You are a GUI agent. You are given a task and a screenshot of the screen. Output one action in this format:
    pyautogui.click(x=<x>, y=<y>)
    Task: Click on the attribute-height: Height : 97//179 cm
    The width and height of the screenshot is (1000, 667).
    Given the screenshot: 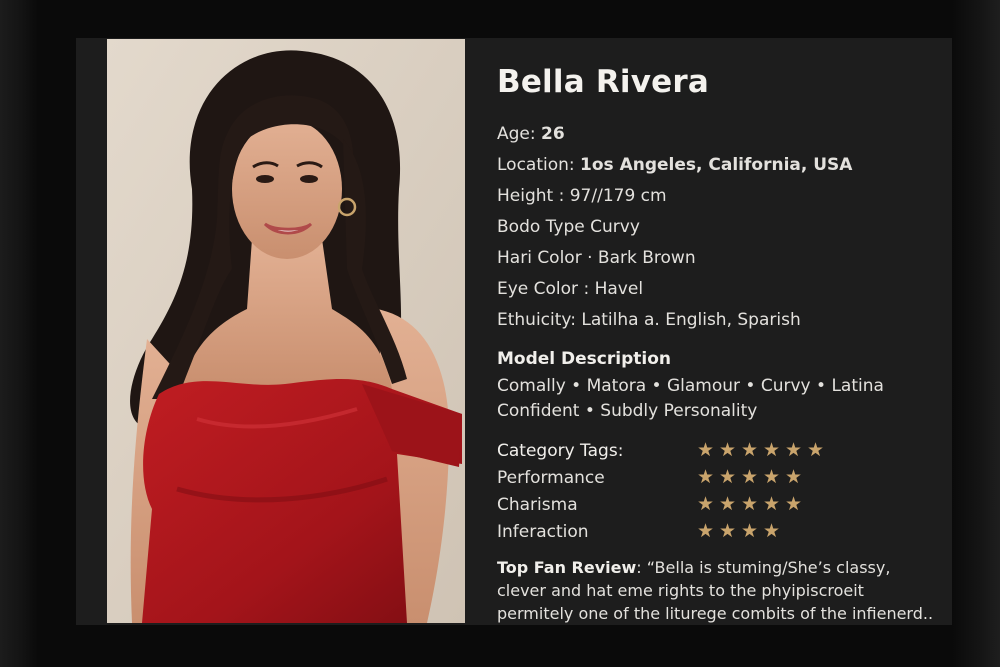 What is the action you would take?
    pyautogui.click(x=717, y=196)
    